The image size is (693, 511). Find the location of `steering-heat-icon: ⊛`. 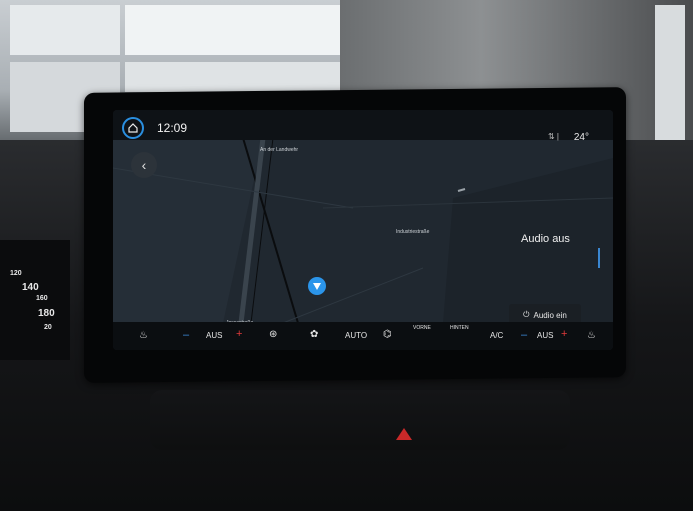

steering-heat-icon: ⊛ is located at coordinates (273, 334).